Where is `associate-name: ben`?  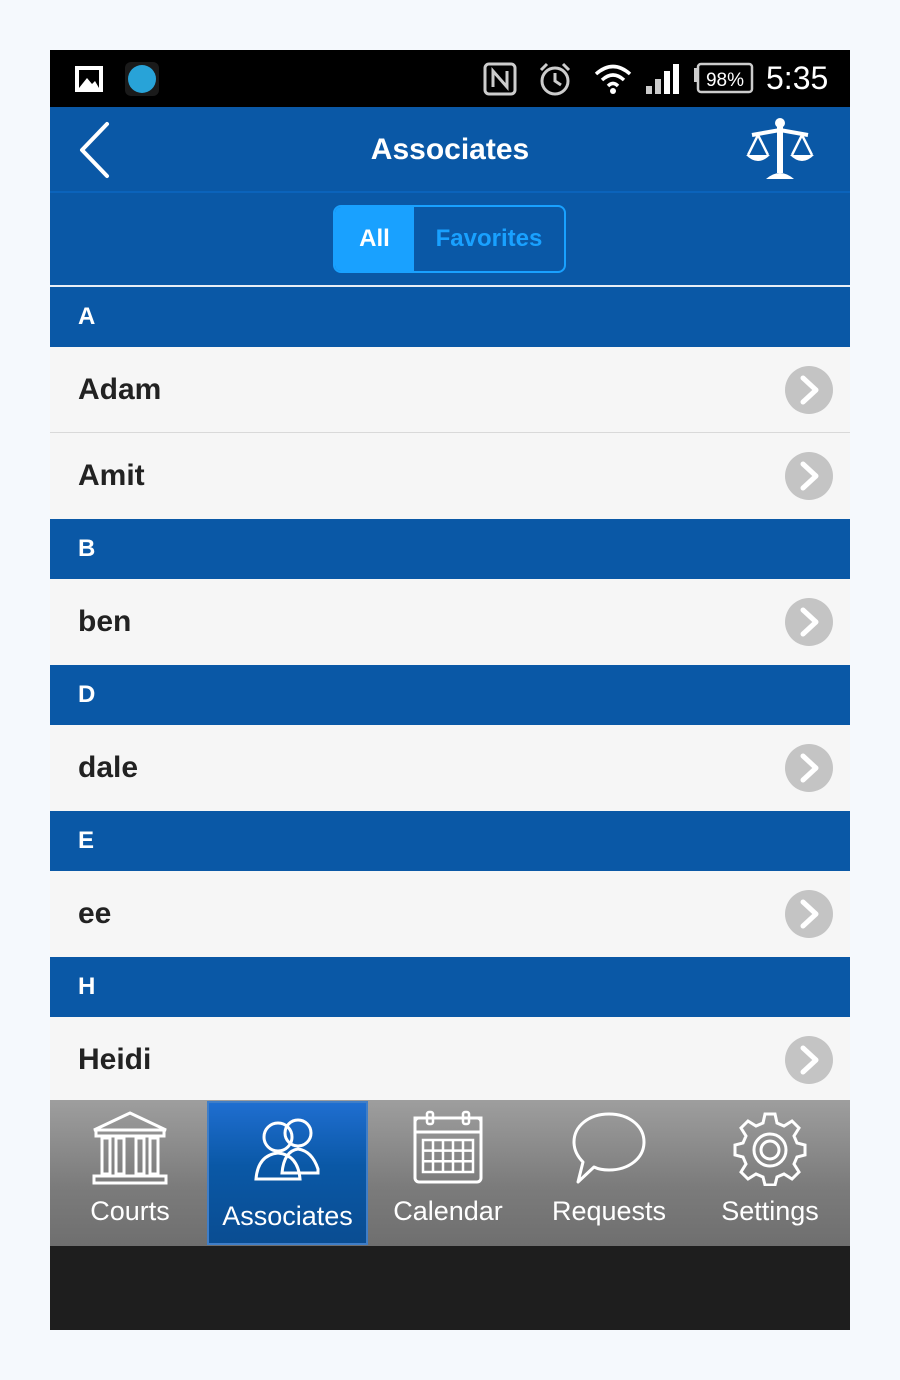
associate-name: ben is located at coordinates (105, 621).